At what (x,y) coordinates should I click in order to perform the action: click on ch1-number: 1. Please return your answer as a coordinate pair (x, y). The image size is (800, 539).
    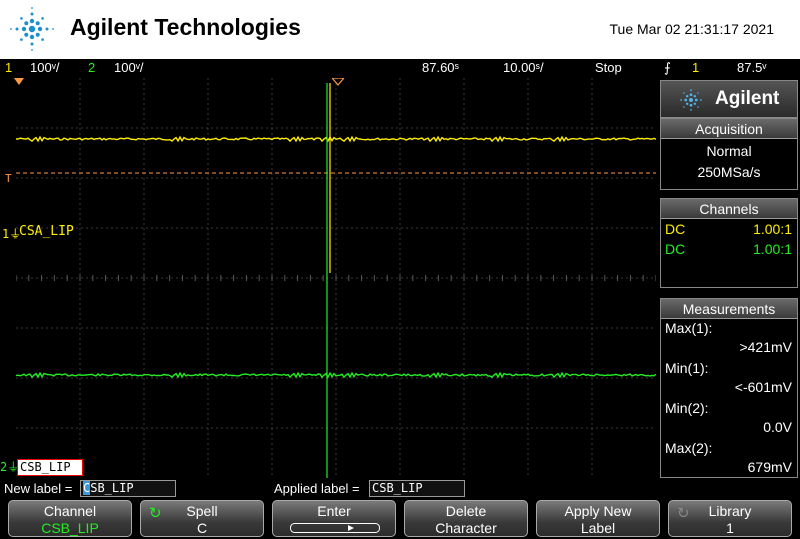
    Looking at the image, I should click on (8, 67).